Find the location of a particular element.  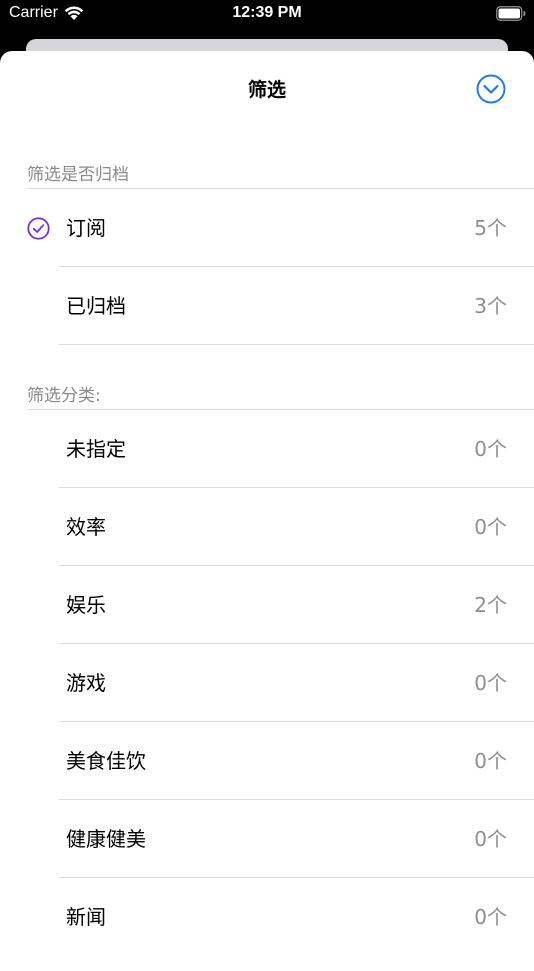

row-separator is located at coordinates (296, 344).